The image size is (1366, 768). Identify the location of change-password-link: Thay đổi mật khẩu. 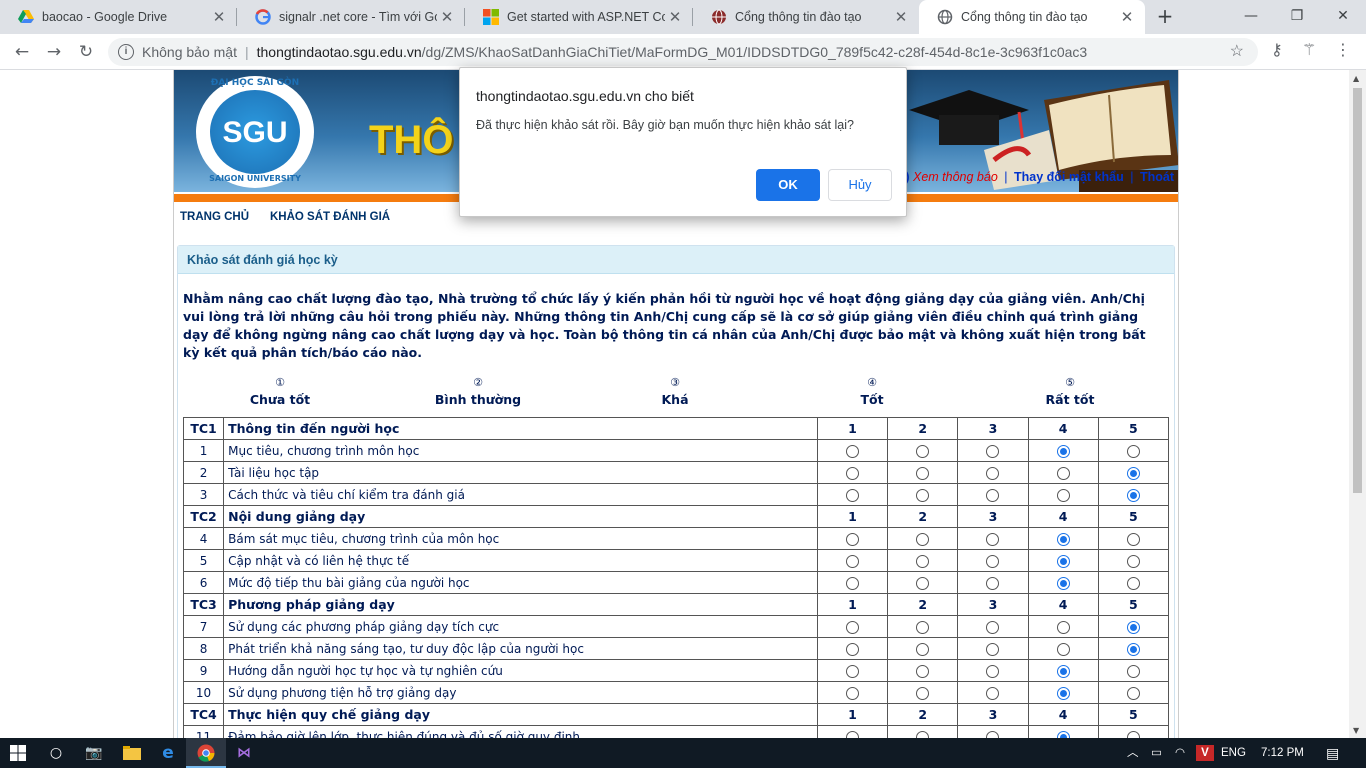
(1069, 177).